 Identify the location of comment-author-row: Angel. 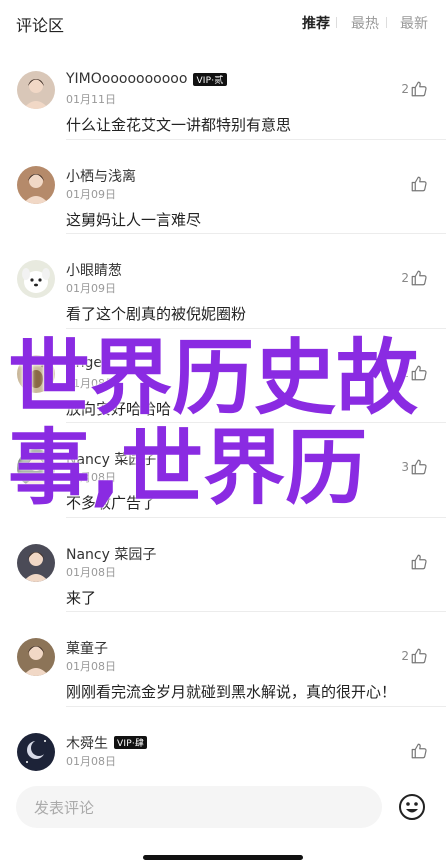
(86, 363).